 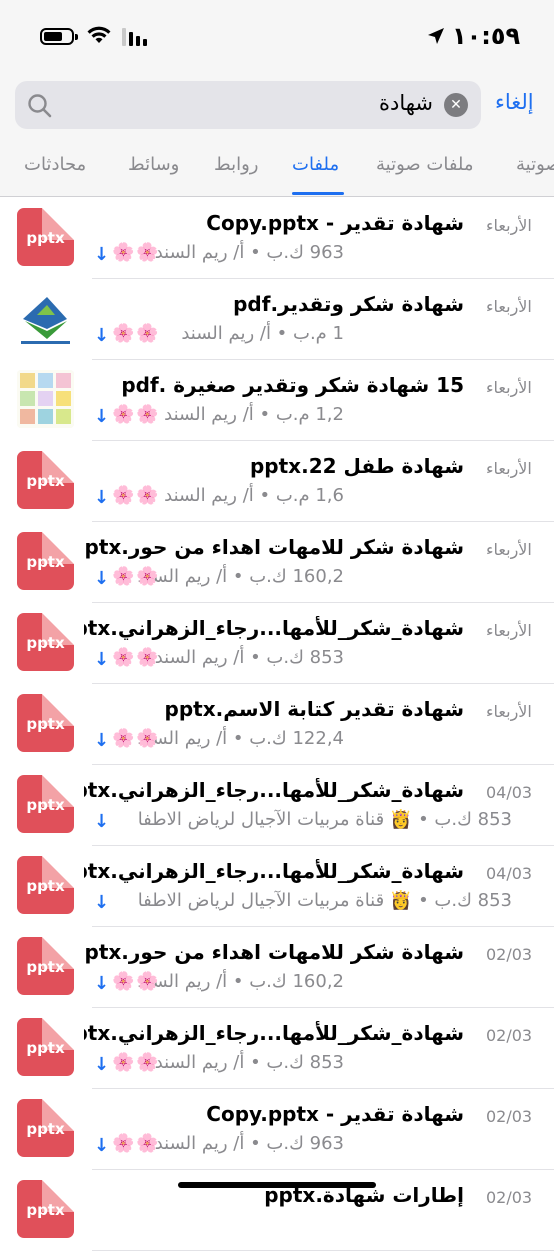 What do you see at coordinates (535, 164) in the screenshot?
I see `tab-voice: صوتية` at bounding box center [535, 164].